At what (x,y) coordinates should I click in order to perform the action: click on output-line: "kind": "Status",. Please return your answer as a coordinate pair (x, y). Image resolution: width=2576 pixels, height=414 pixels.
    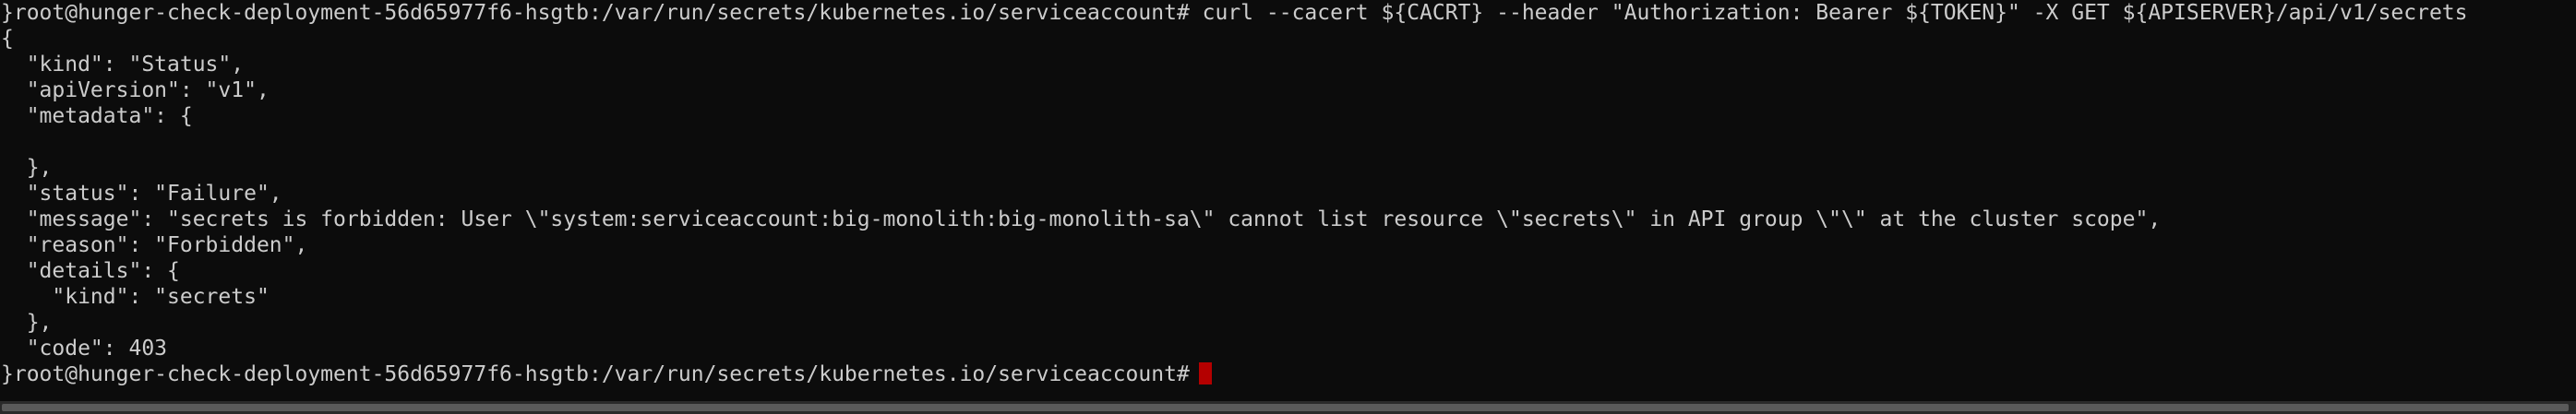
    Looking at the image, I should click on (123, 65).